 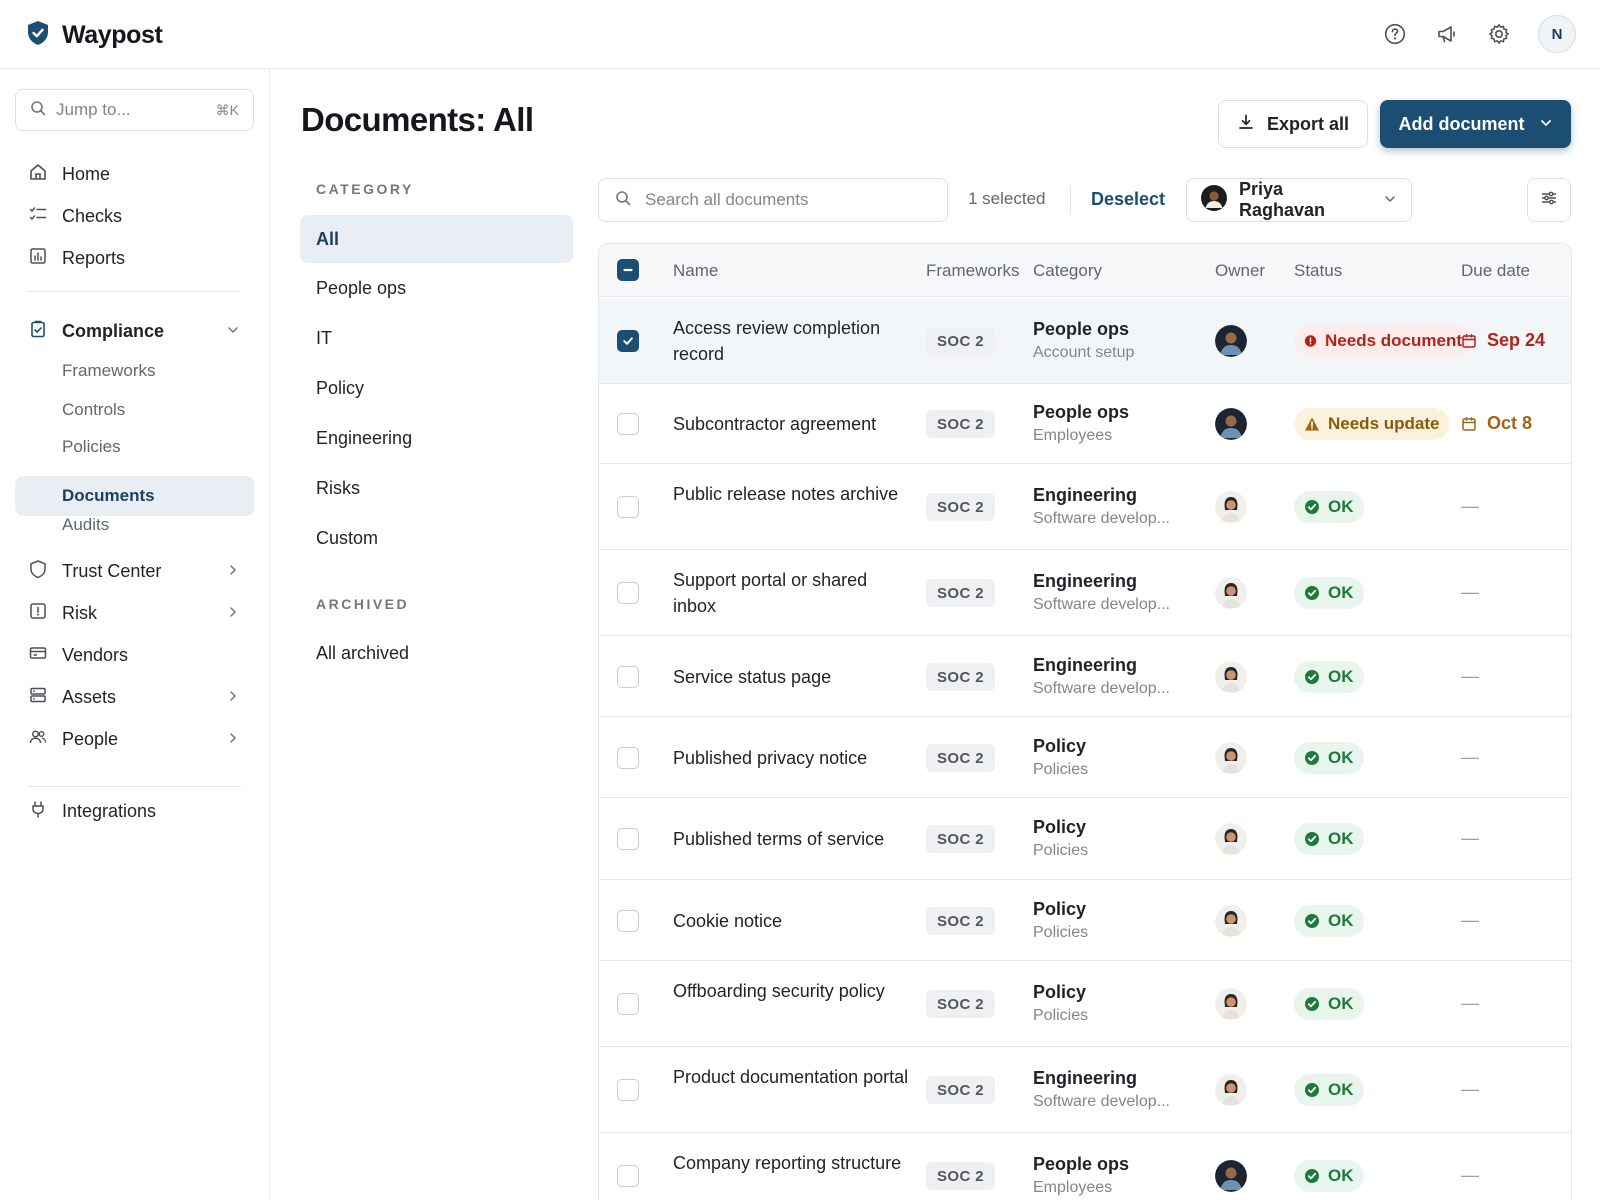 What do you see at coordinates (793, 1163) in the screenshot?
I see `document-name: Company reporting structure` at bounding box center [793, 1163].